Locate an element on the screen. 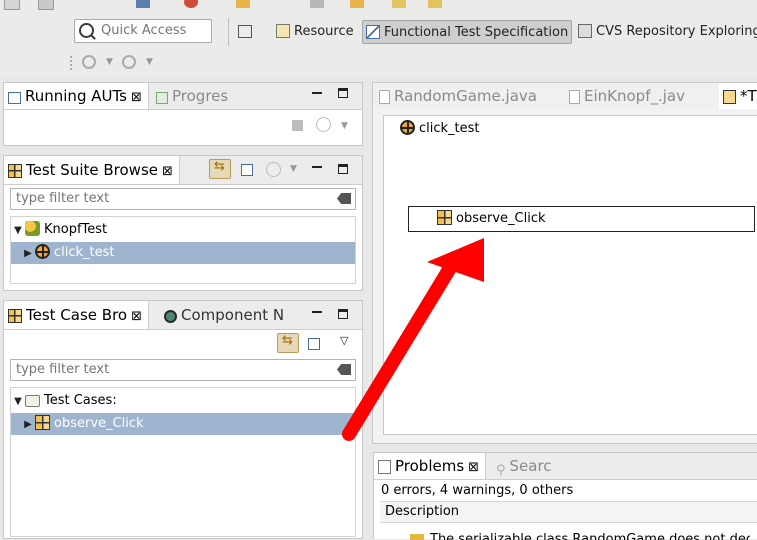 This screenshot has width=757, height=540. arrow-head is located at coordinates (455, 260).